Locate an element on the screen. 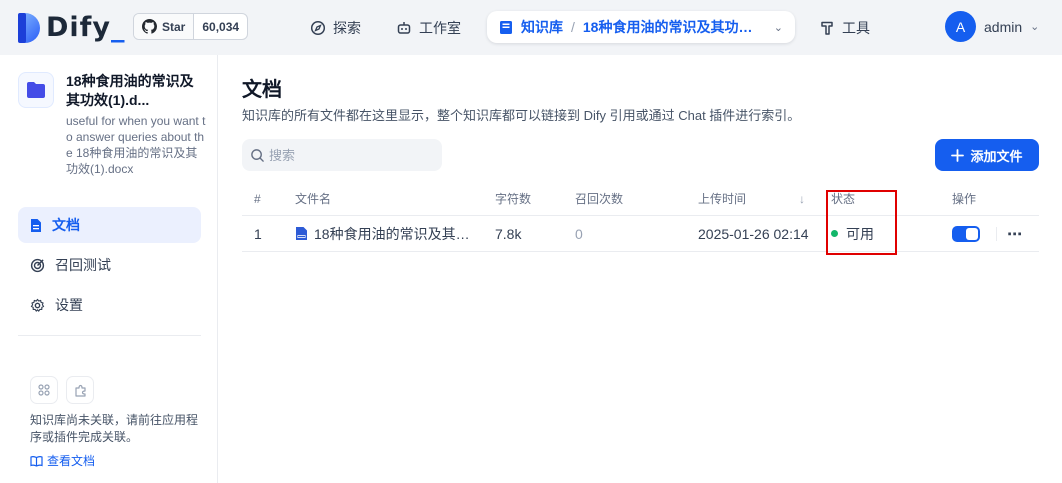 The width and height of the screenshot is (1062, 483). folder-icon is located at coordinates (36, 90).